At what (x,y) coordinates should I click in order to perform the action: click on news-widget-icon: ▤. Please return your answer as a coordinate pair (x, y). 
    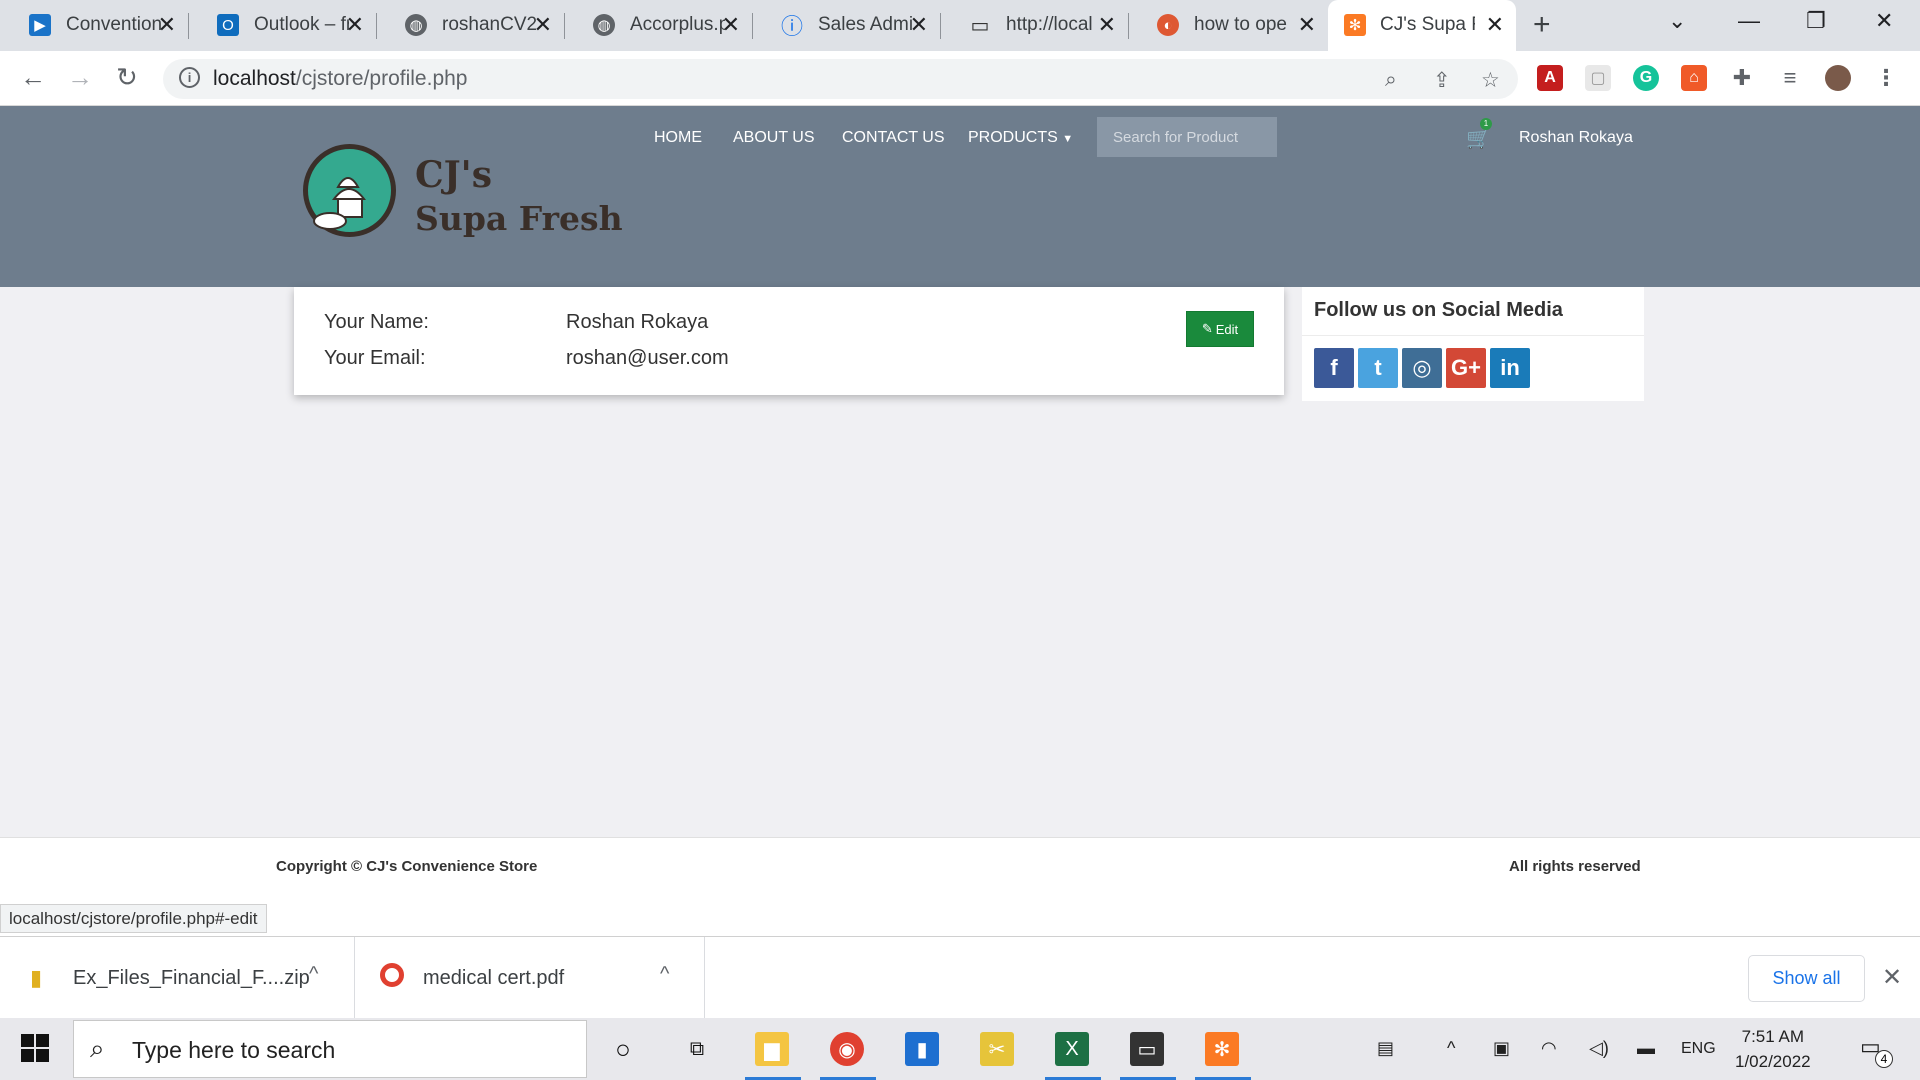
    Looking at the image, I should click on (1385, 1048).